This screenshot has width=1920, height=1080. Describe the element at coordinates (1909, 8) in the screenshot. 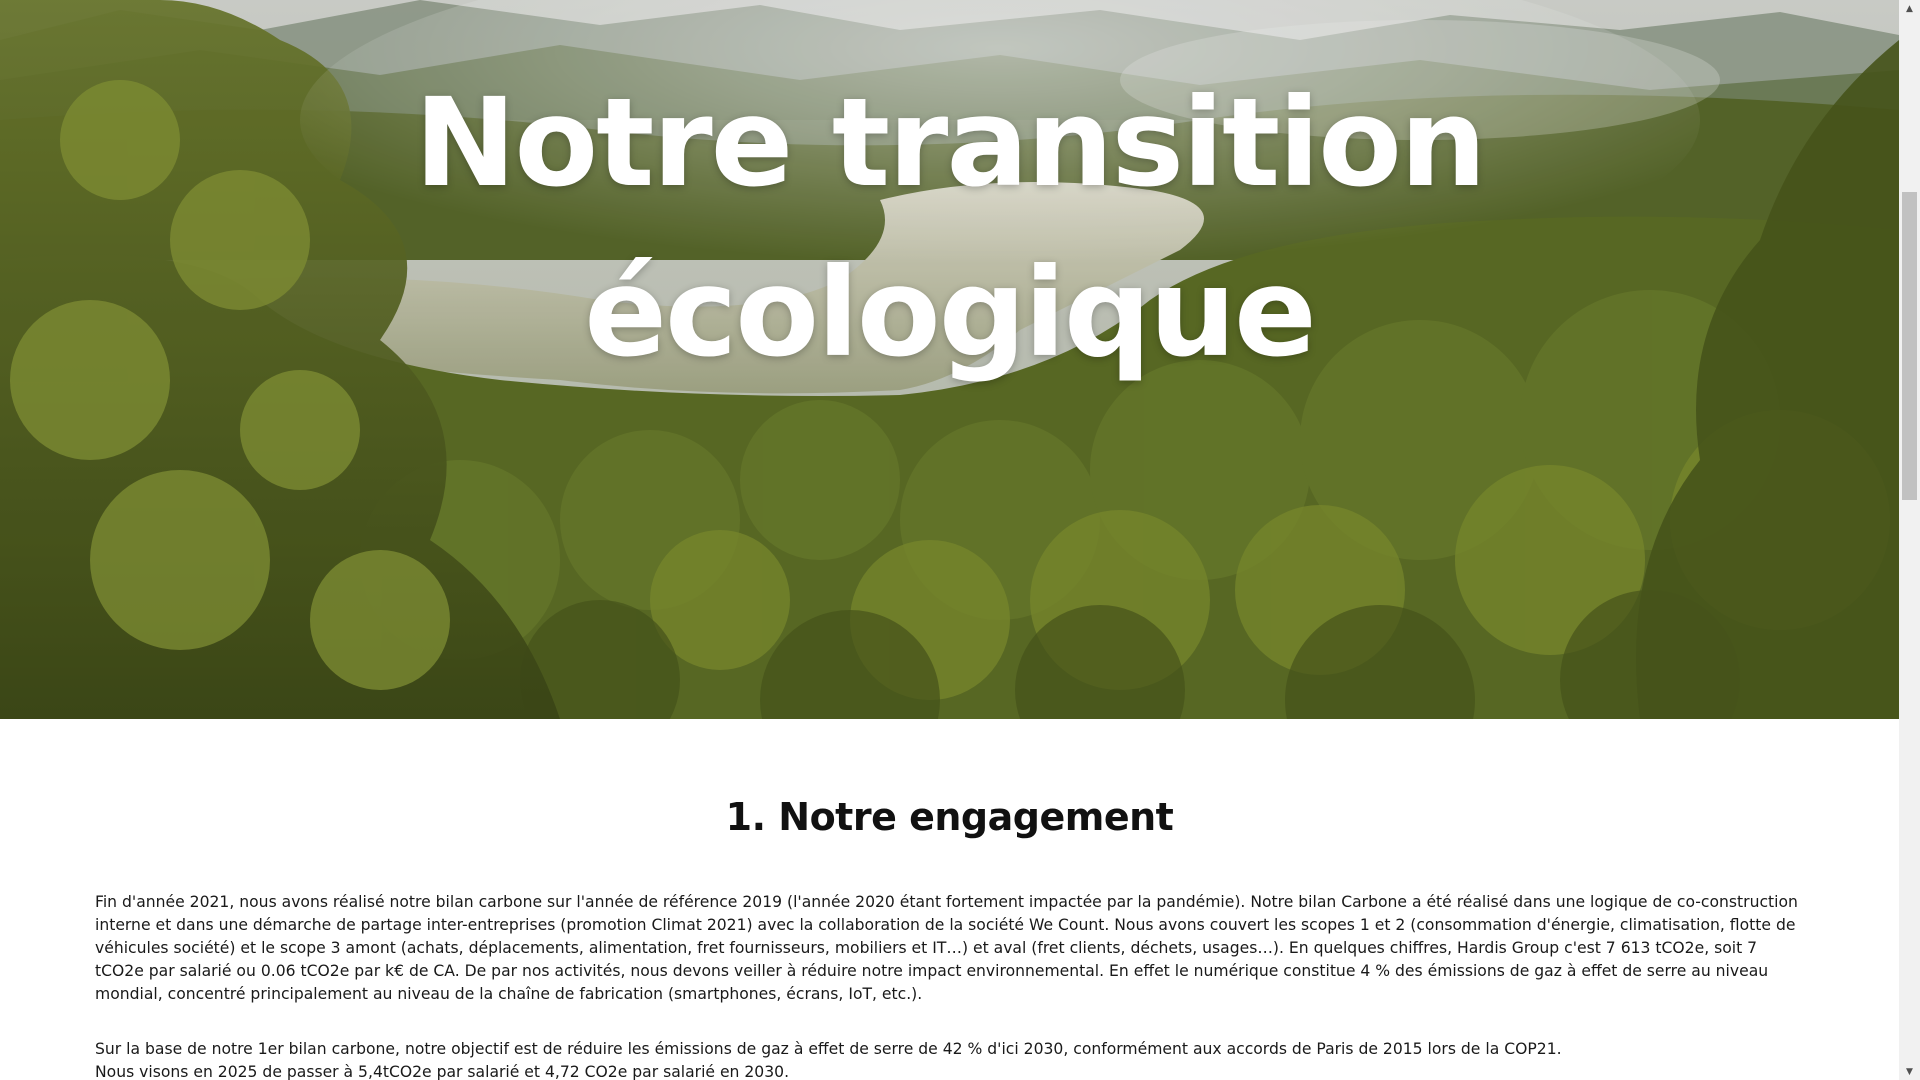

I see `scroll-up-icon: ▲` at that location.